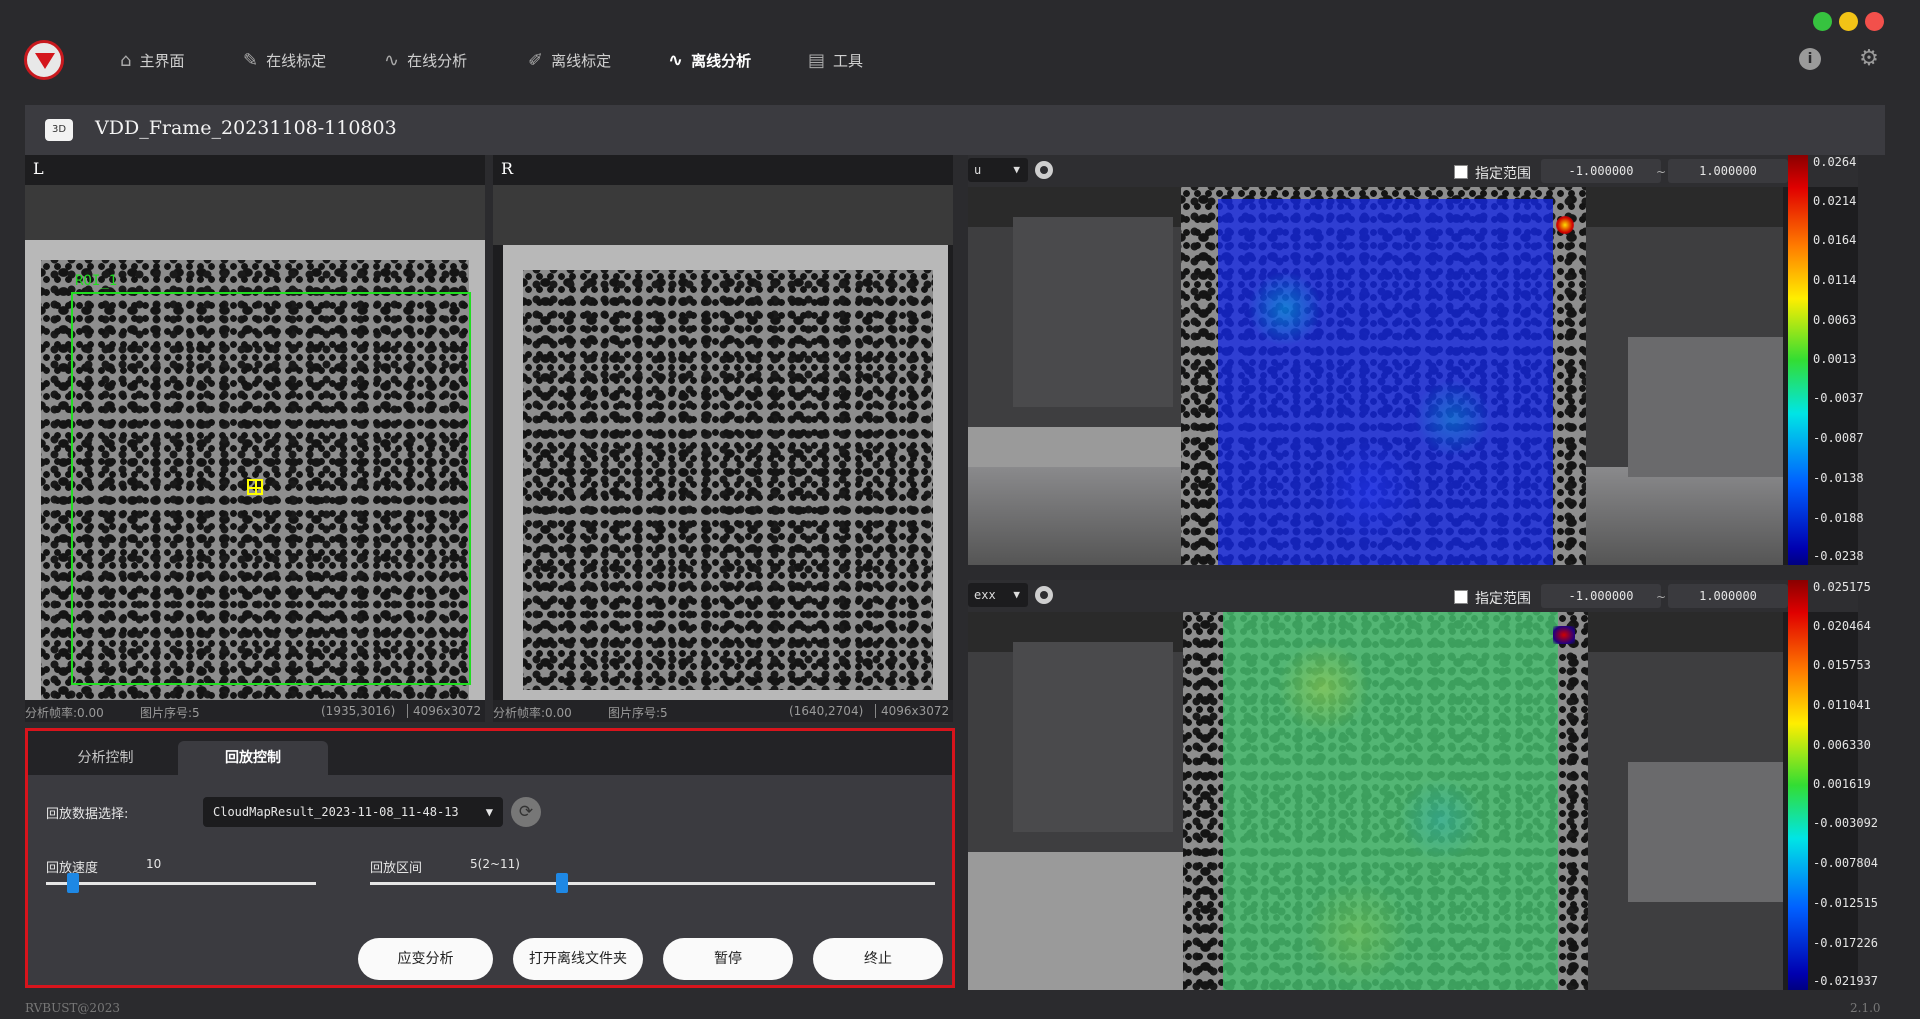 The width and height of the screenshot is (1920, 1019). What do you see at coordinates (978, 170) in the screenshot?
I see `field-select-u-value: u` at bounding box center [978, 170].